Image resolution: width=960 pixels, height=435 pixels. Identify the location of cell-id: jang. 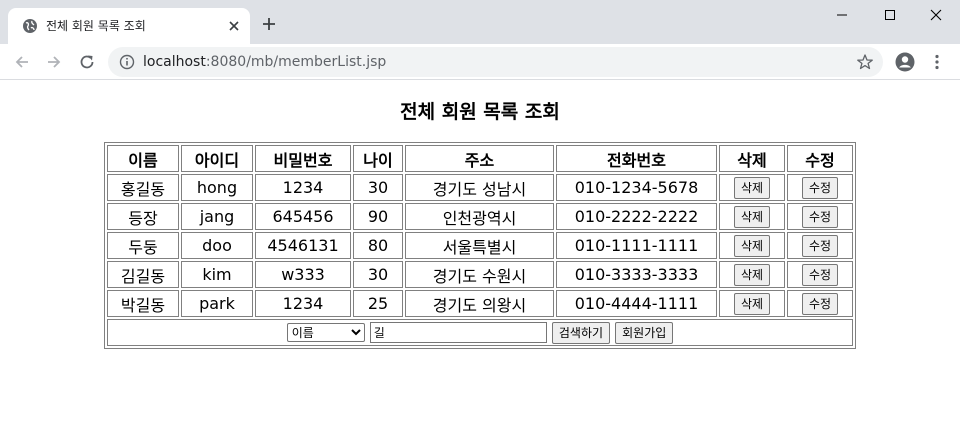
(217, 216).